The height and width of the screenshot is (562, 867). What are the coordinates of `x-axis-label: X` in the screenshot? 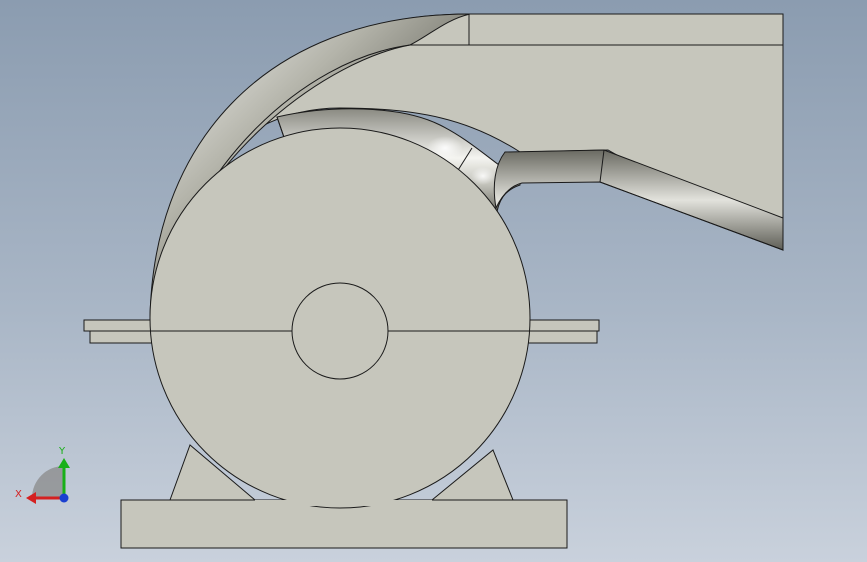 It's located at (18, 494).